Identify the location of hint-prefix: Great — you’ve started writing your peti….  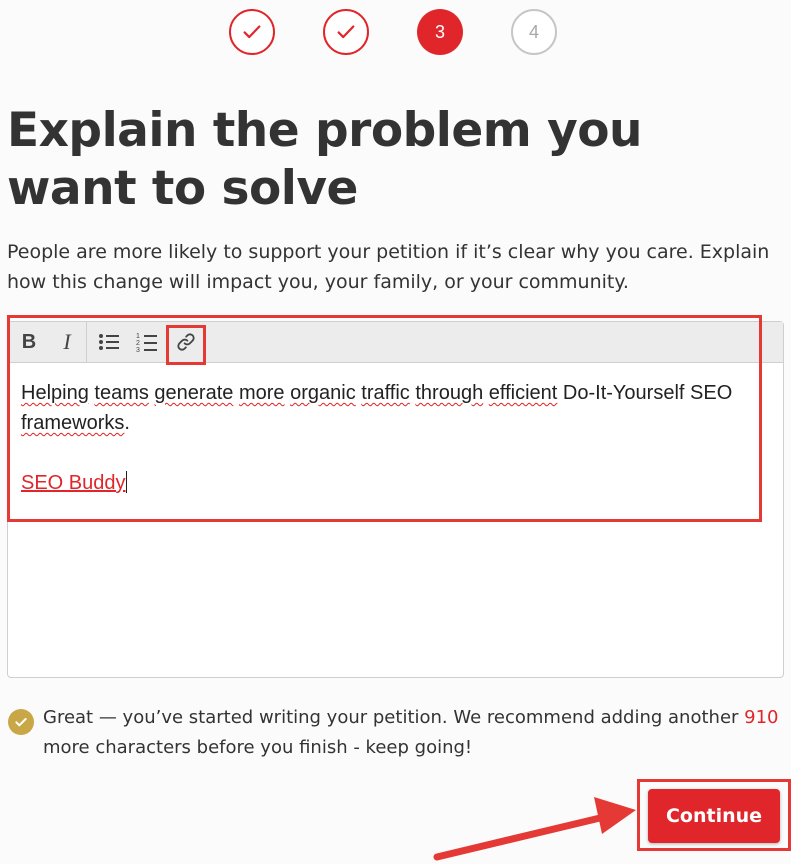
(394, 717).